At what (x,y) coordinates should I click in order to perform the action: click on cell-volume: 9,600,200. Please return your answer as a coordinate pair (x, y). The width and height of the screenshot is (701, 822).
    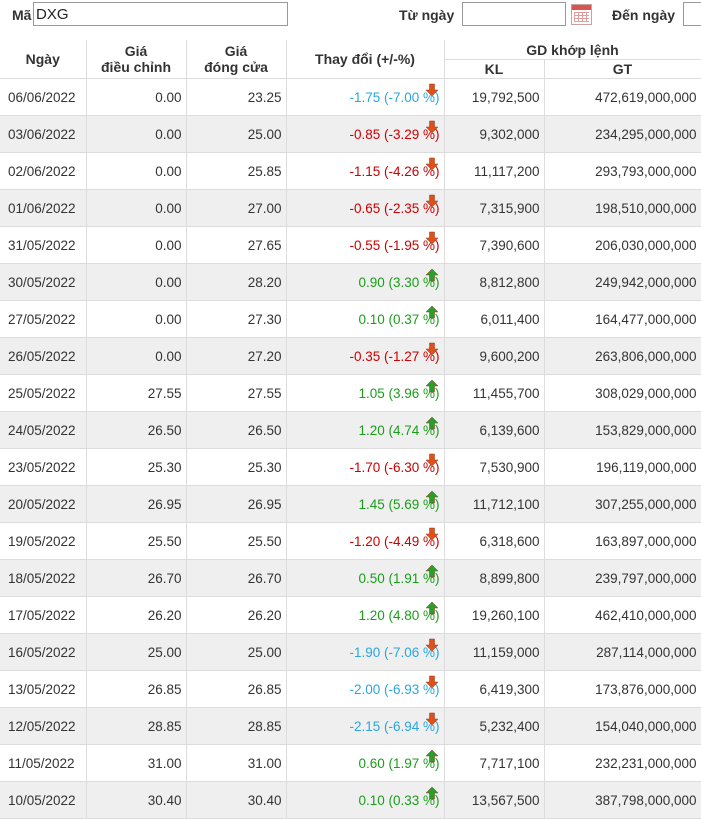
    Looking at the image, I should click on (494, 356).